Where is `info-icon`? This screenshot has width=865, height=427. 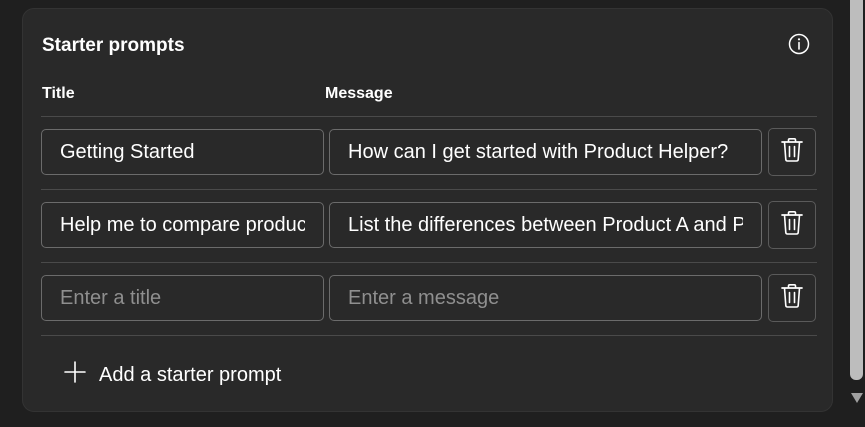 info-icon is located at coordinates (799, 44).